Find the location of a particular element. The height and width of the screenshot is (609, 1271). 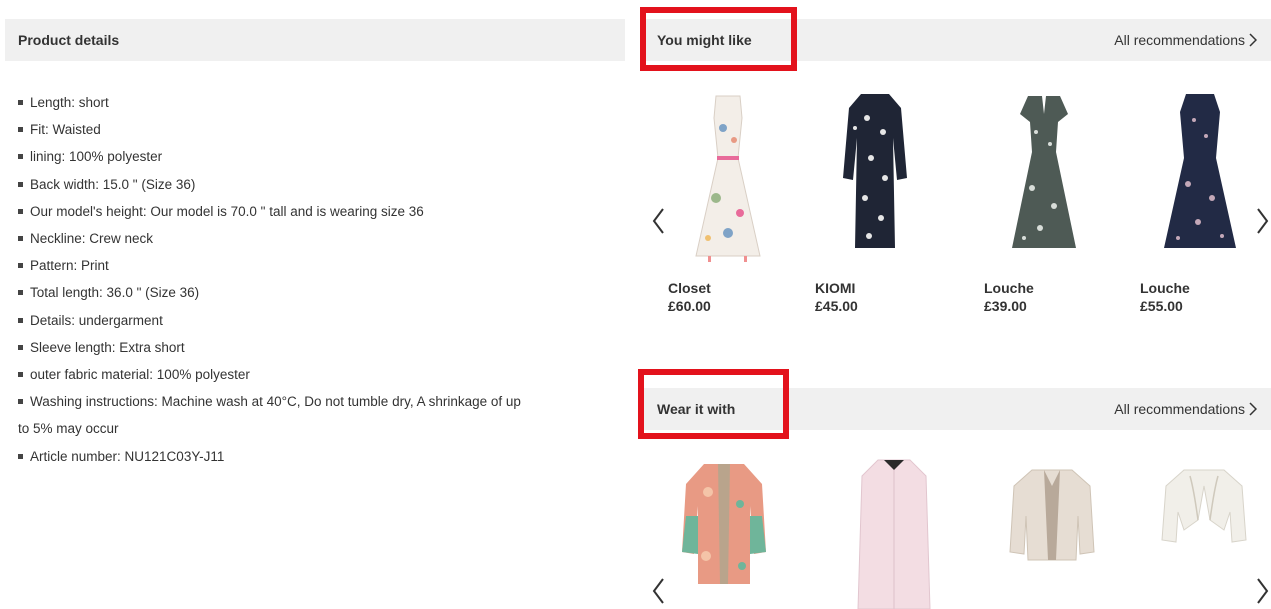

list-item: Fit: Waisted is located at coordinates (324, 129).